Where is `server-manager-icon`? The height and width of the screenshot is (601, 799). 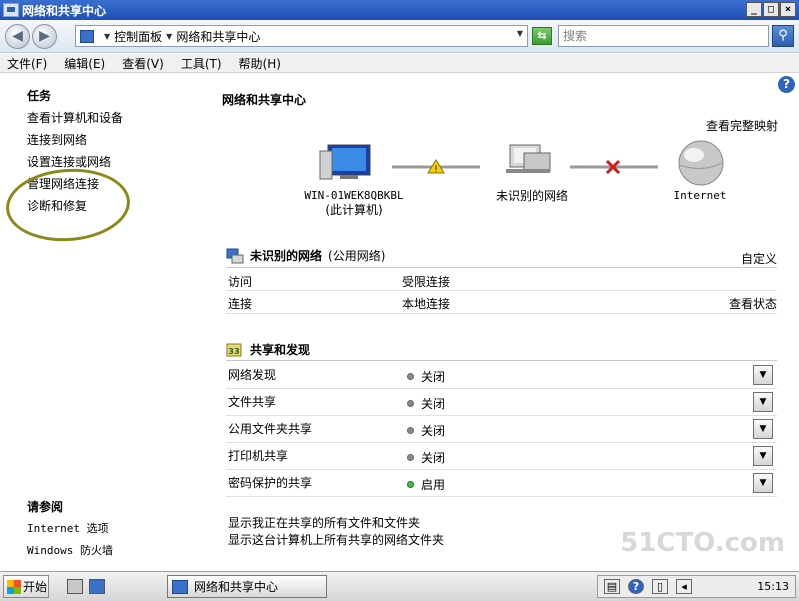
server-manager-icon is located at coordinates (75, 586).